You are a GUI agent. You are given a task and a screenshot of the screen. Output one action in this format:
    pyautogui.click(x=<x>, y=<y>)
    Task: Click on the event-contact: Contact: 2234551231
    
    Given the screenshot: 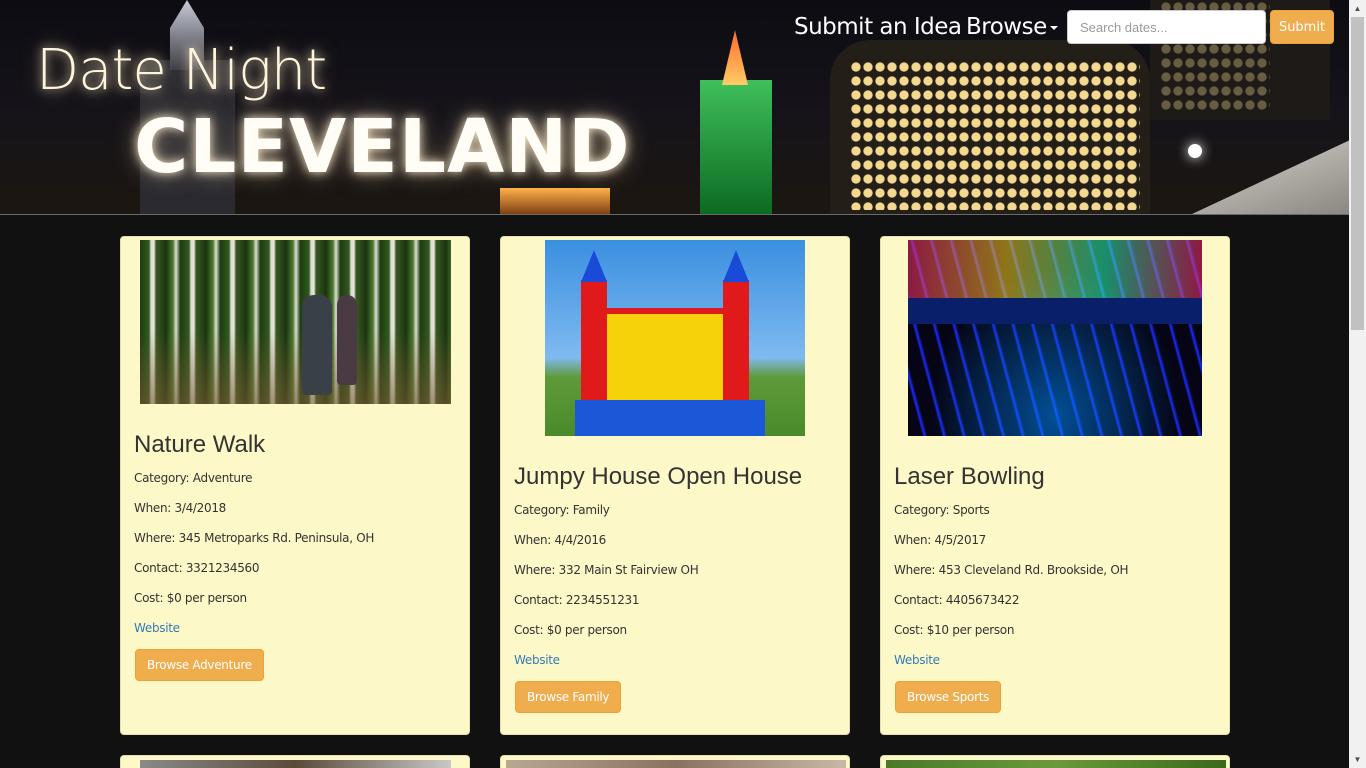 What is the action you would take?
    pyautogui.click(x=577, y=600)
    